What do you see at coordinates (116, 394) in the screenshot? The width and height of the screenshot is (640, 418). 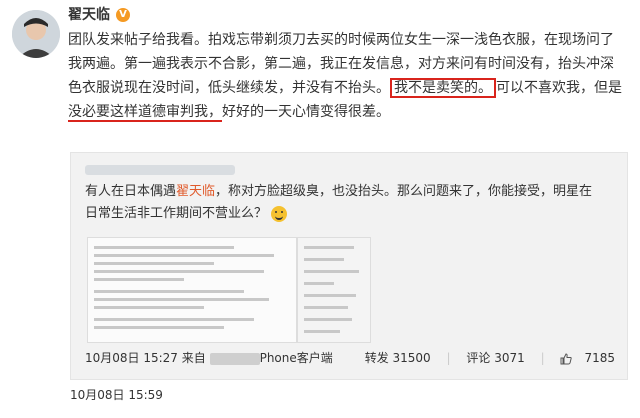 I see `post-date: 10月08日 15:59` at bounding box center [116, 394].